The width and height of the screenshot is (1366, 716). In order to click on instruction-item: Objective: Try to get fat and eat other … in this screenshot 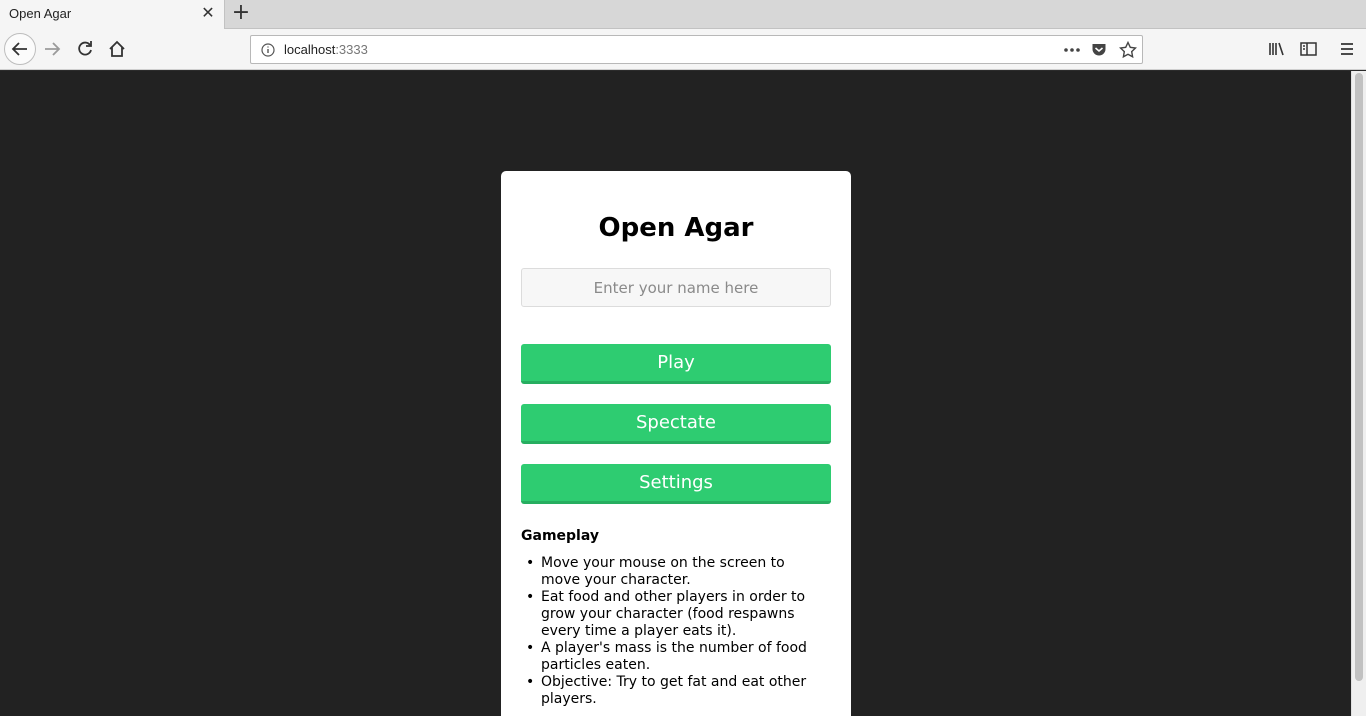, I will do `click(671, 691)`.